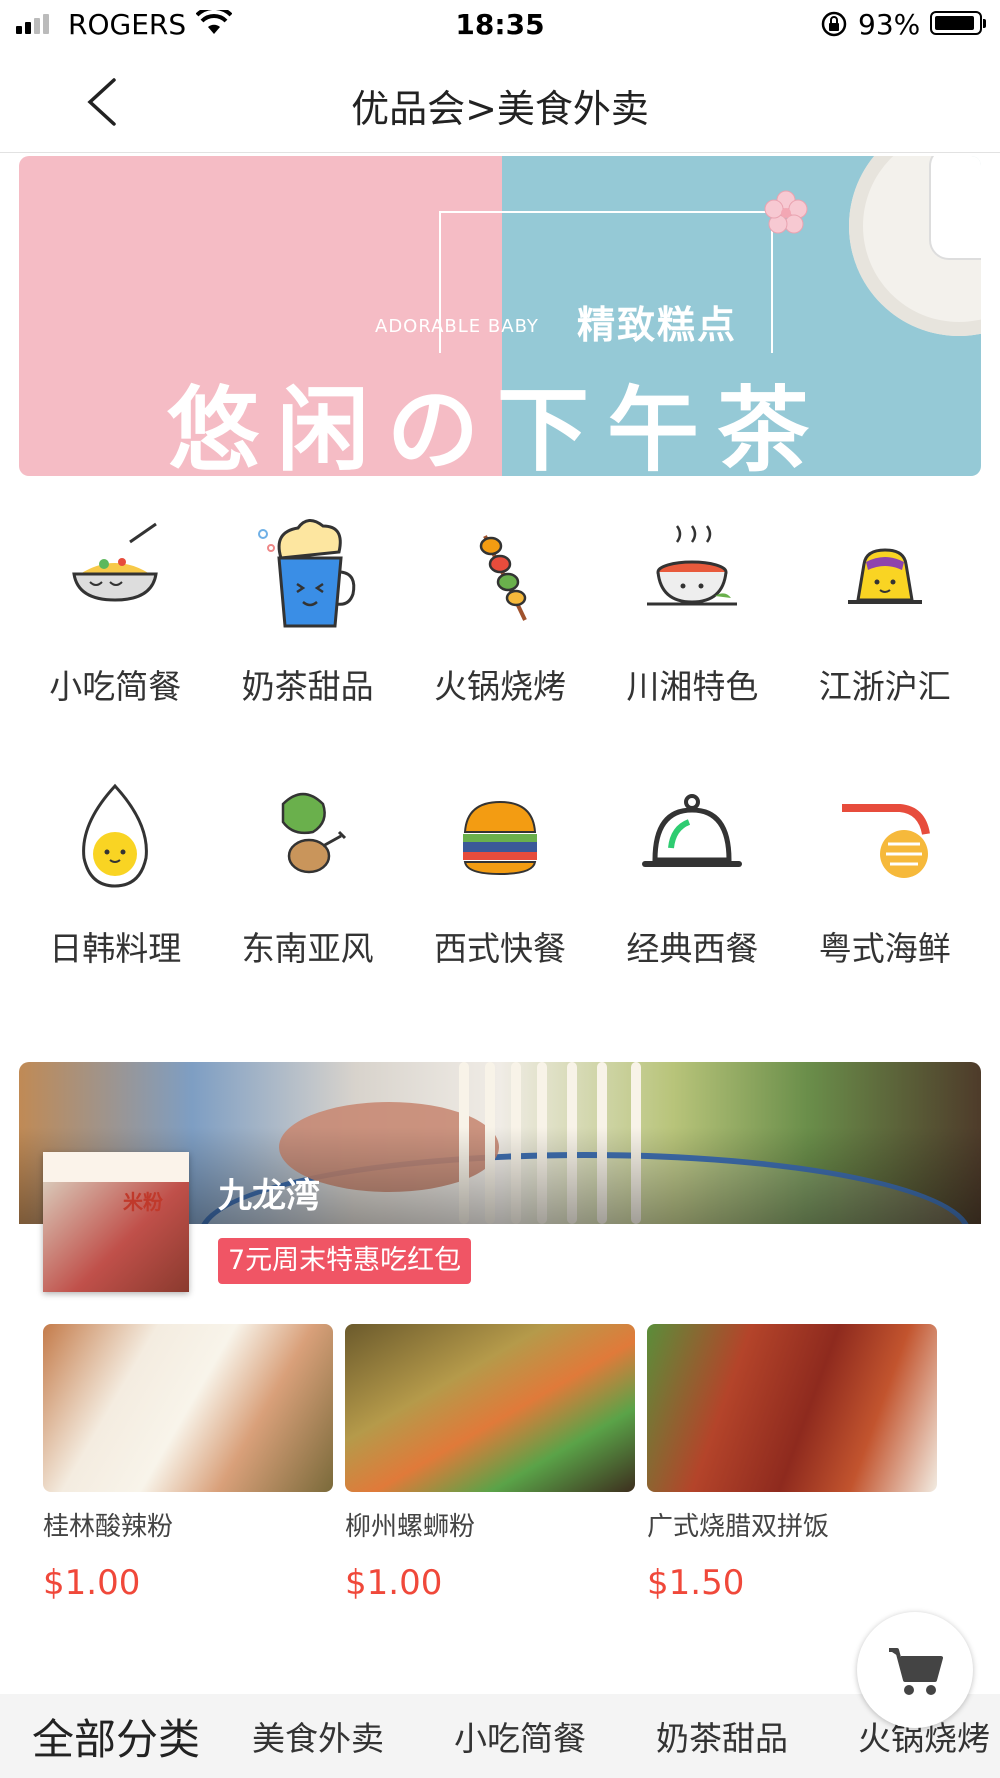 The height and width of the screenshot is (1778, 1000). I want to click on flower-icon, so click(786, 215).